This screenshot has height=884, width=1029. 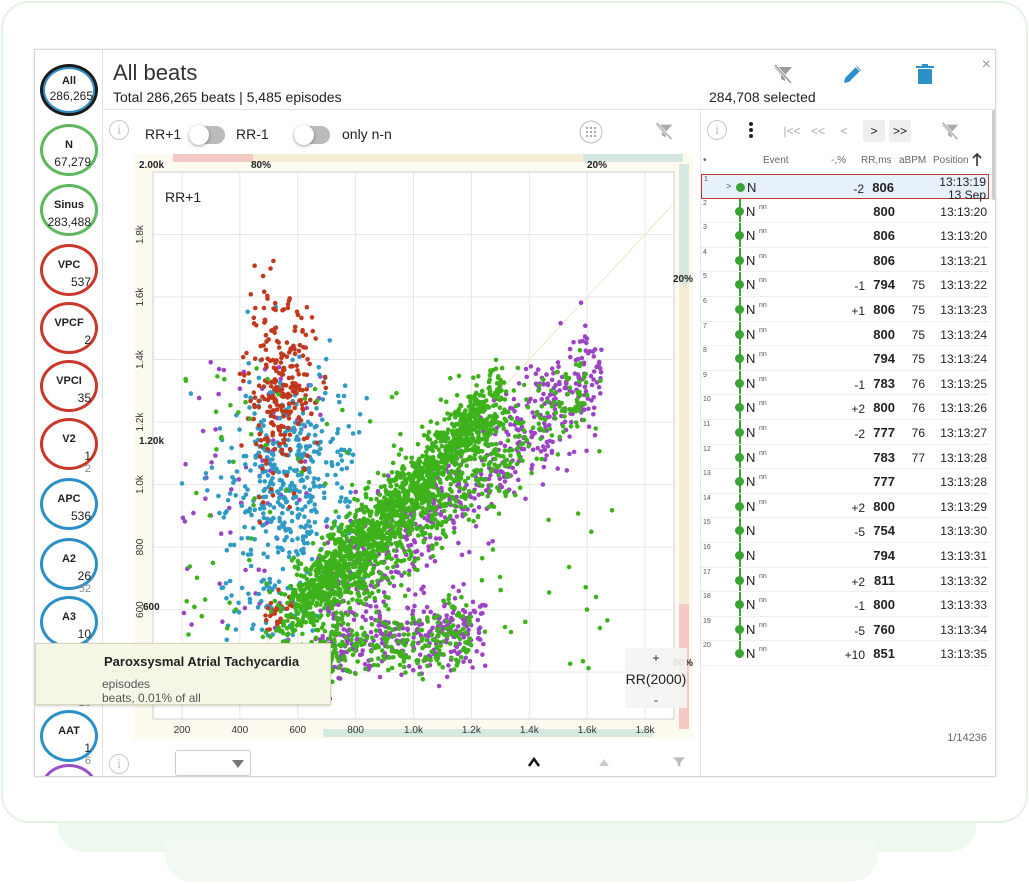 I want to click on category-a2: A2 26 52, so click(x=69, y=566).